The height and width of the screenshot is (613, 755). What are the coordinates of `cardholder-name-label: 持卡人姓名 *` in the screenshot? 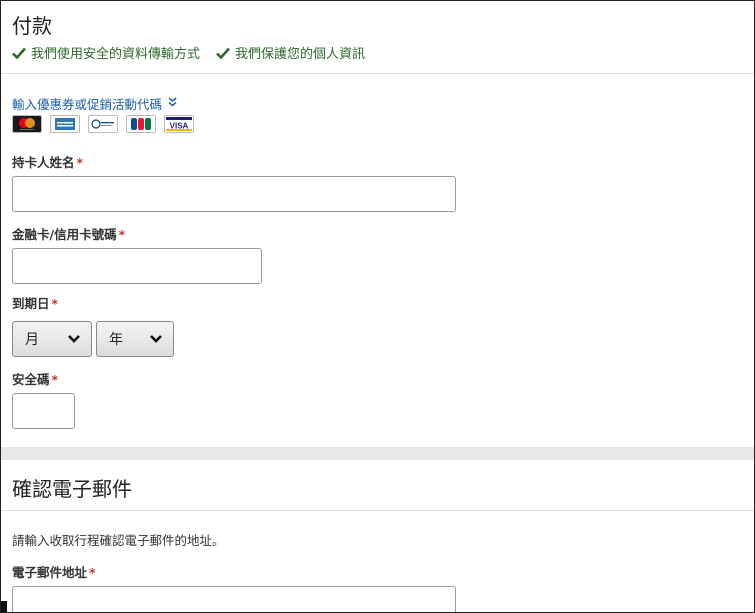 It's located at (48, 162).